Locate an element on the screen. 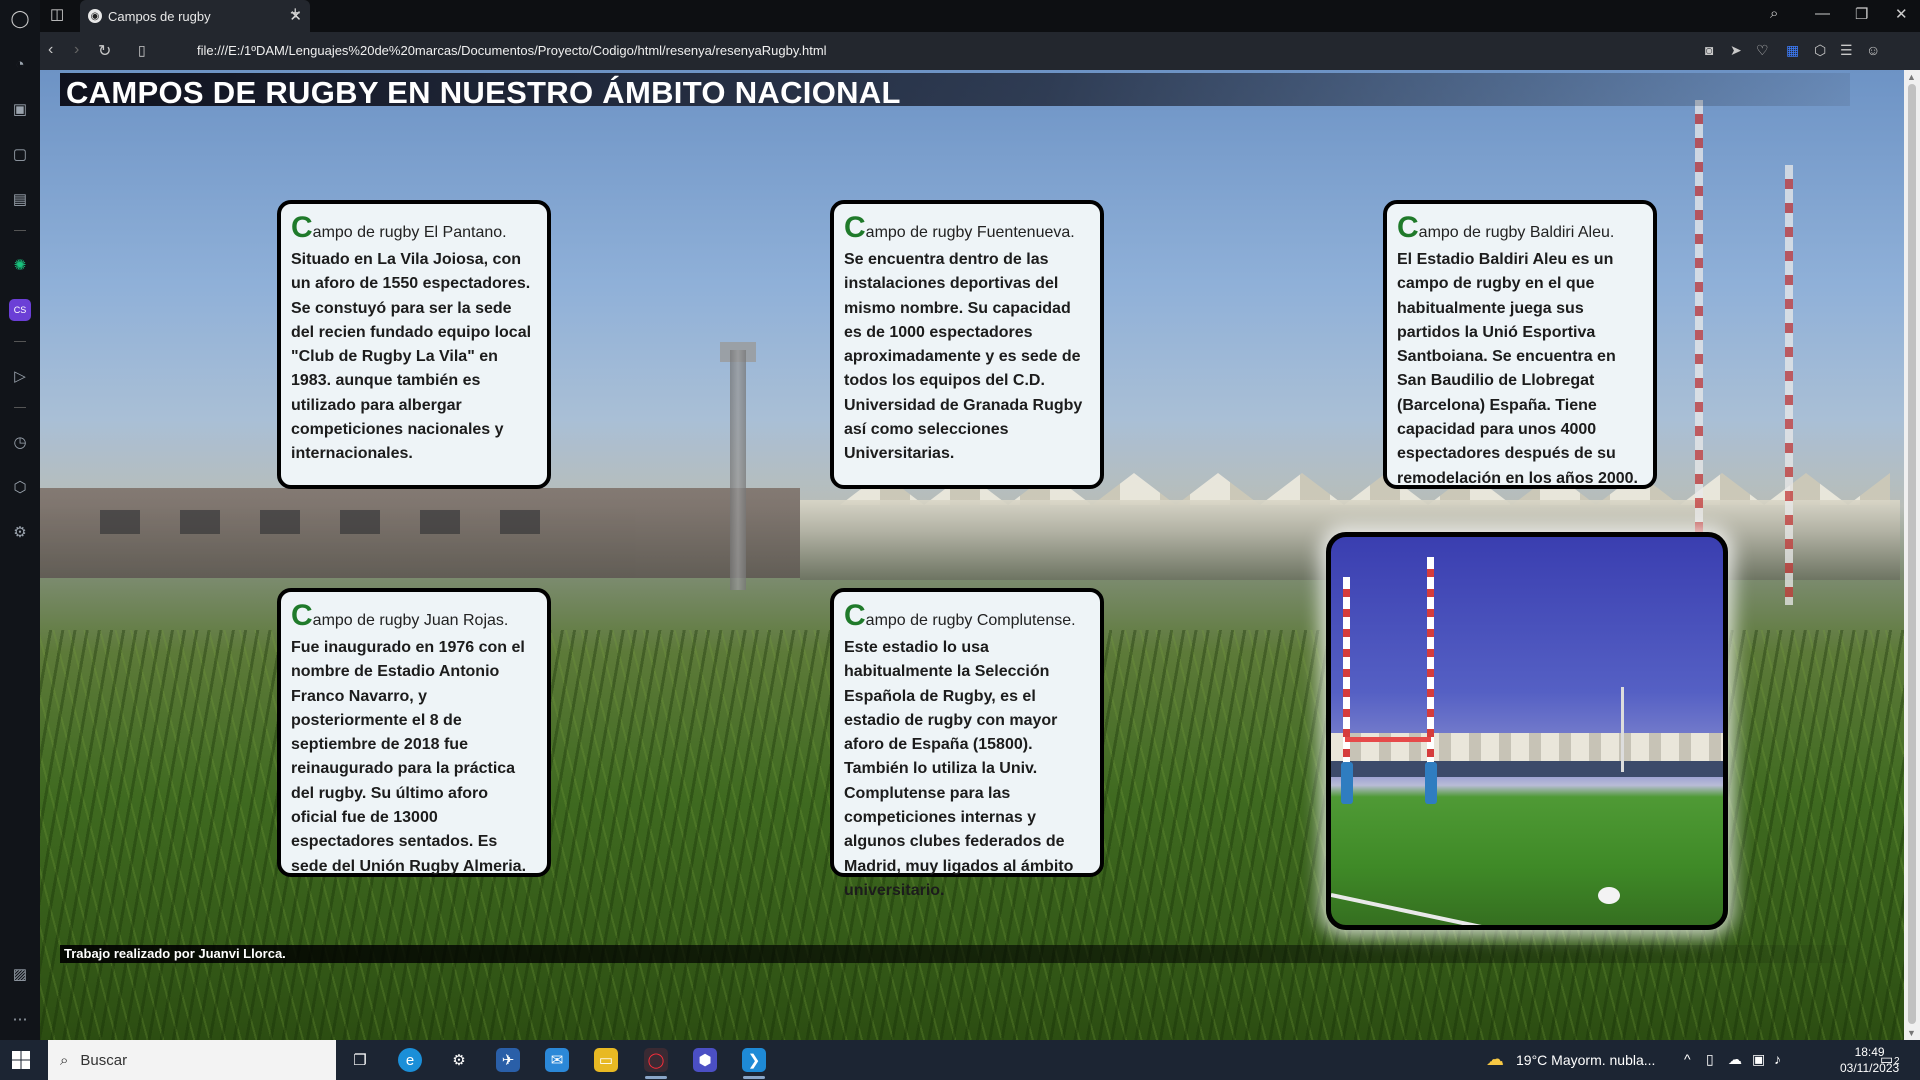 This screenshot has height=1080, width=1920. notification-count: 2 is located at coordinates (1897, 1061).